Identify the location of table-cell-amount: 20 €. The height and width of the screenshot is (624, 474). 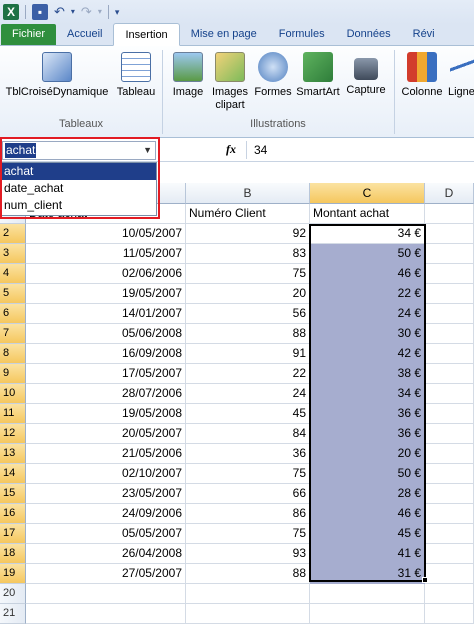
(367, 454).